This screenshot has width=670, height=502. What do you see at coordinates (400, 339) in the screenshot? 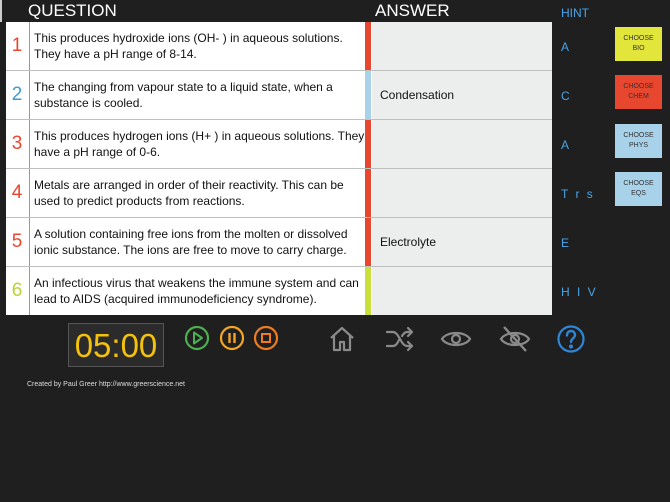
I see `shuffle-icon` at bounding box center [400, 339].